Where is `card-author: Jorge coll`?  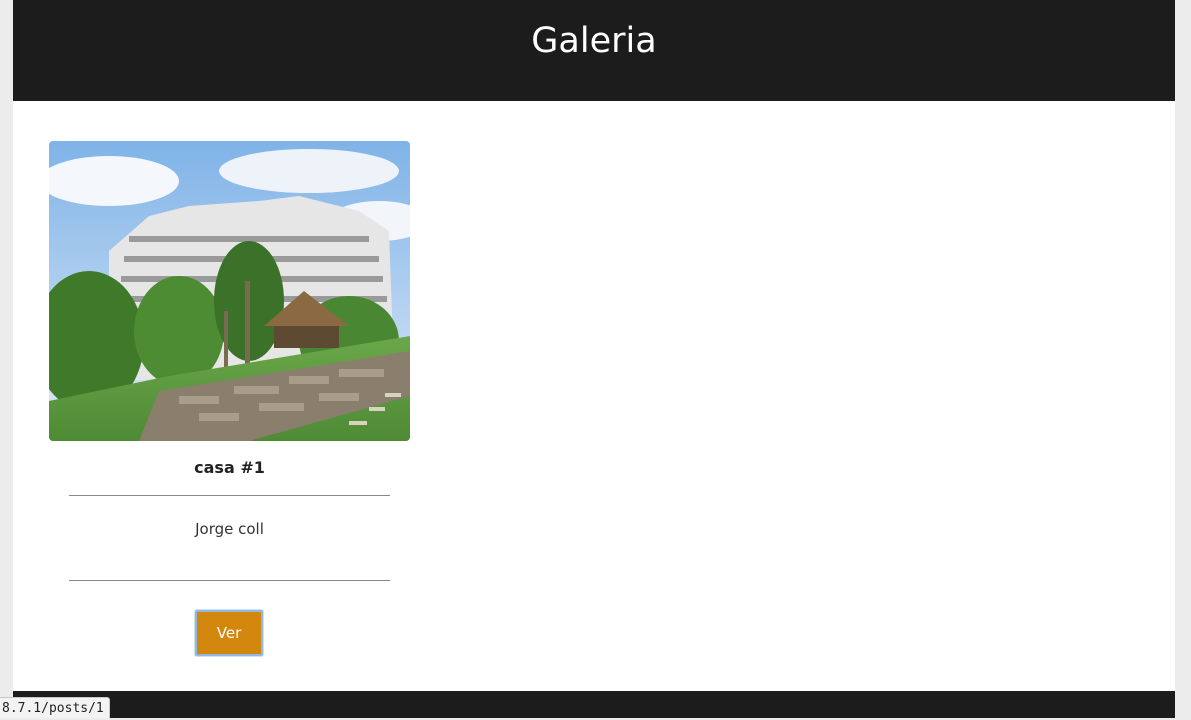
card-author: Jorge coll is located at coordinates (229, 529).